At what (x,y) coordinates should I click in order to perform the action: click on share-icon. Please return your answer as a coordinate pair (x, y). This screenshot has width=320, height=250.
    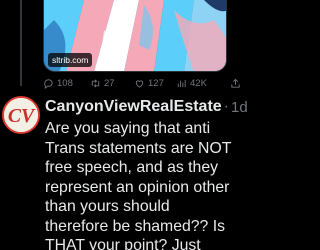
    Looking at the image, I should click on (235, 83).